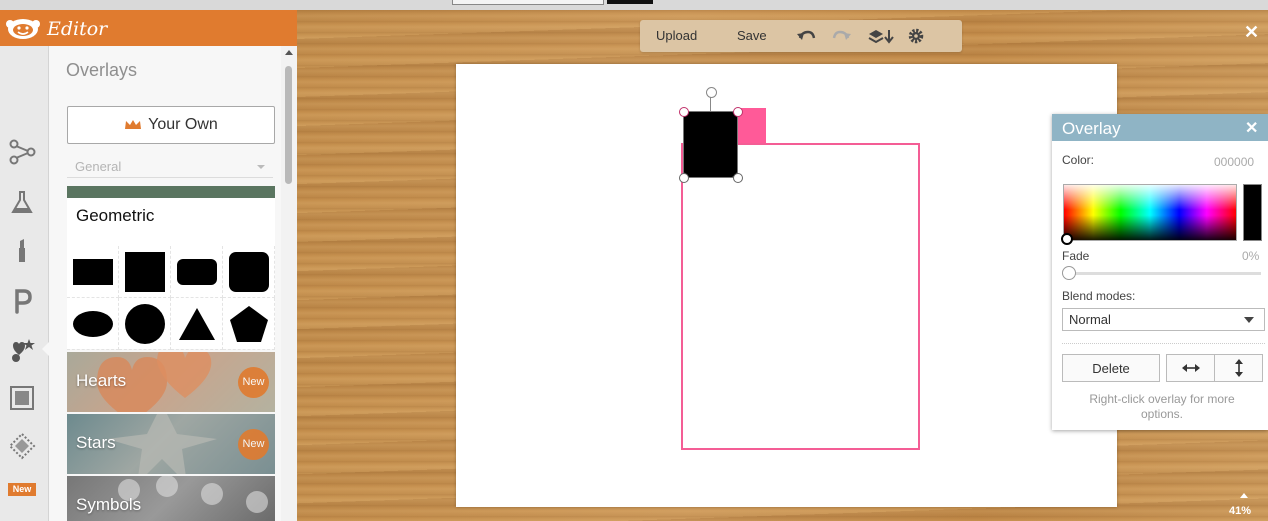 The width and height of the screenshot is (1268, 521). What do you see at coordinates (22, 489) in the screenshot?
I see `textures-new-badge: New` at bounding box center [22, 489].